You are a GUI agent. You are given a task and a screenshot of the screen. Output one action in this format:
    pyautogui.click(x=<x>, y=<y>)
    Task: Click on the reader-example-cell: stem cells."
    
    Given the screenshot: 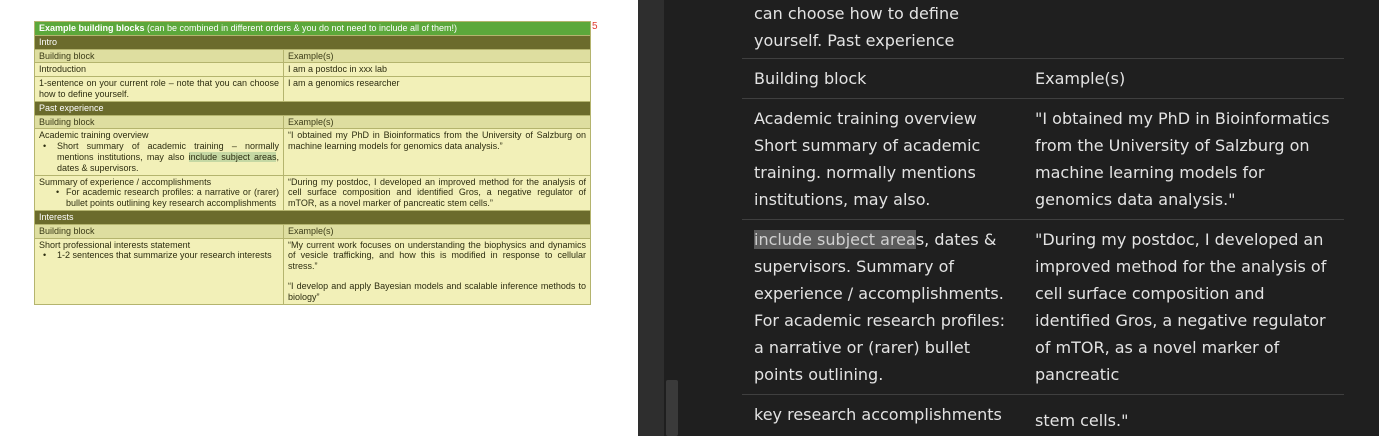 What is the action you would take?
    pyautogui.click(x=1082, y=420)
    